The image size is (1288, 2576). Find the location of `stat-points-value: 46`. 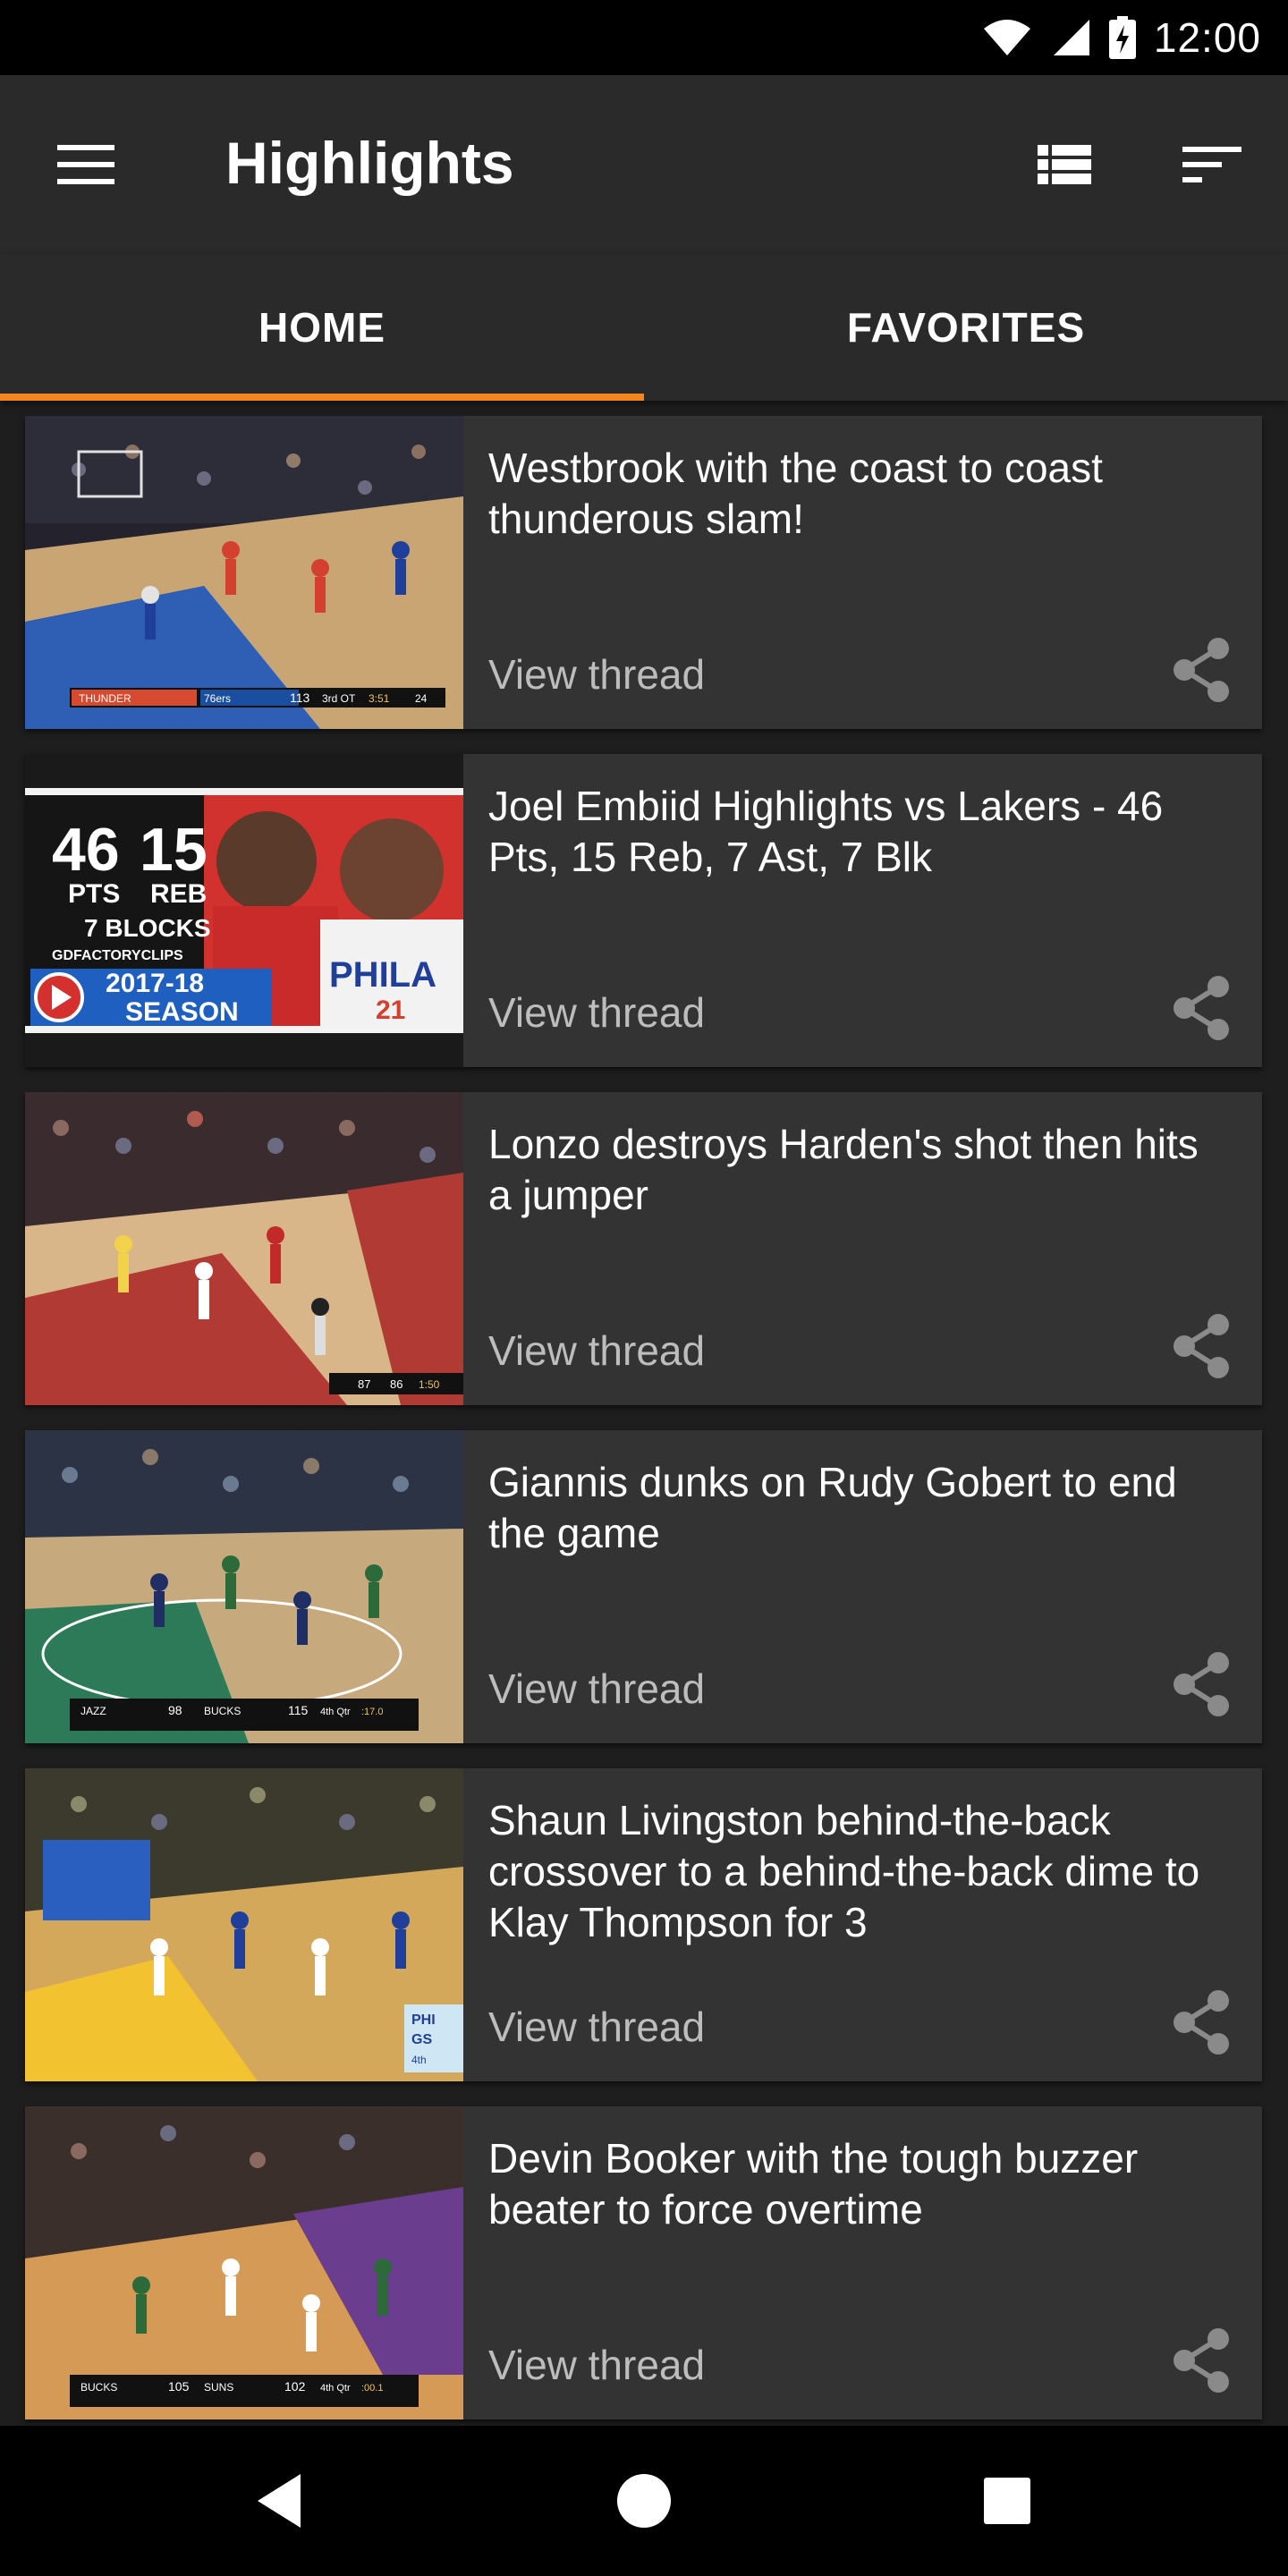

stat-points-value: 46 is located at coordinates (86, 850).